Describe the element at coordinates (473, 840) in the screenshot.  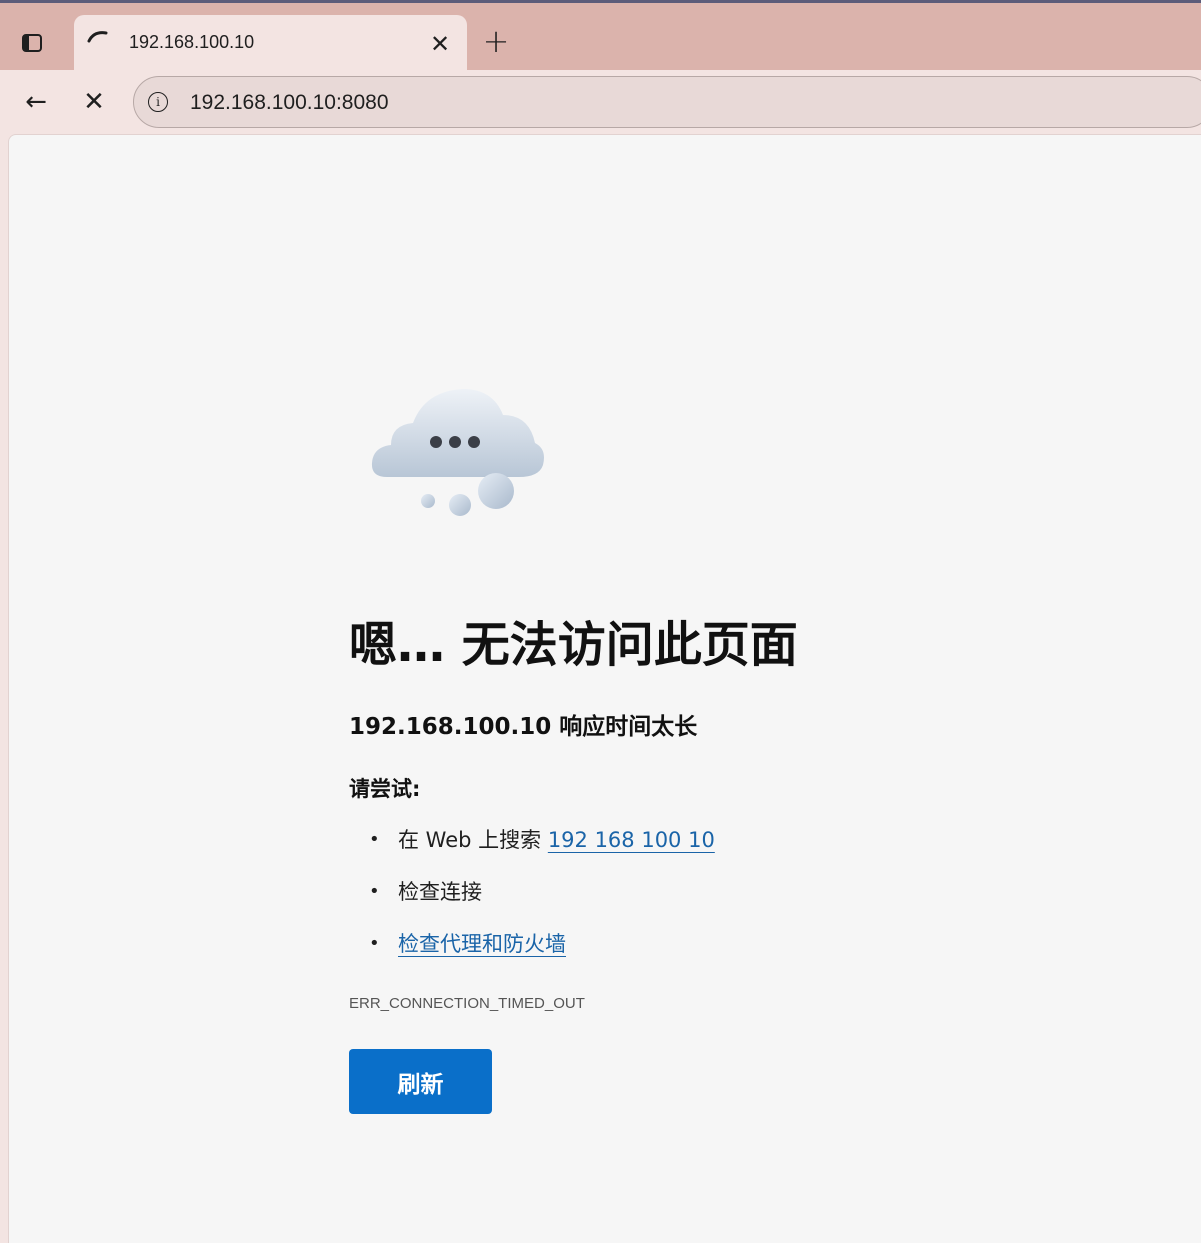
I see `search-prefix-text: 在 Web 上搜索` at that location.